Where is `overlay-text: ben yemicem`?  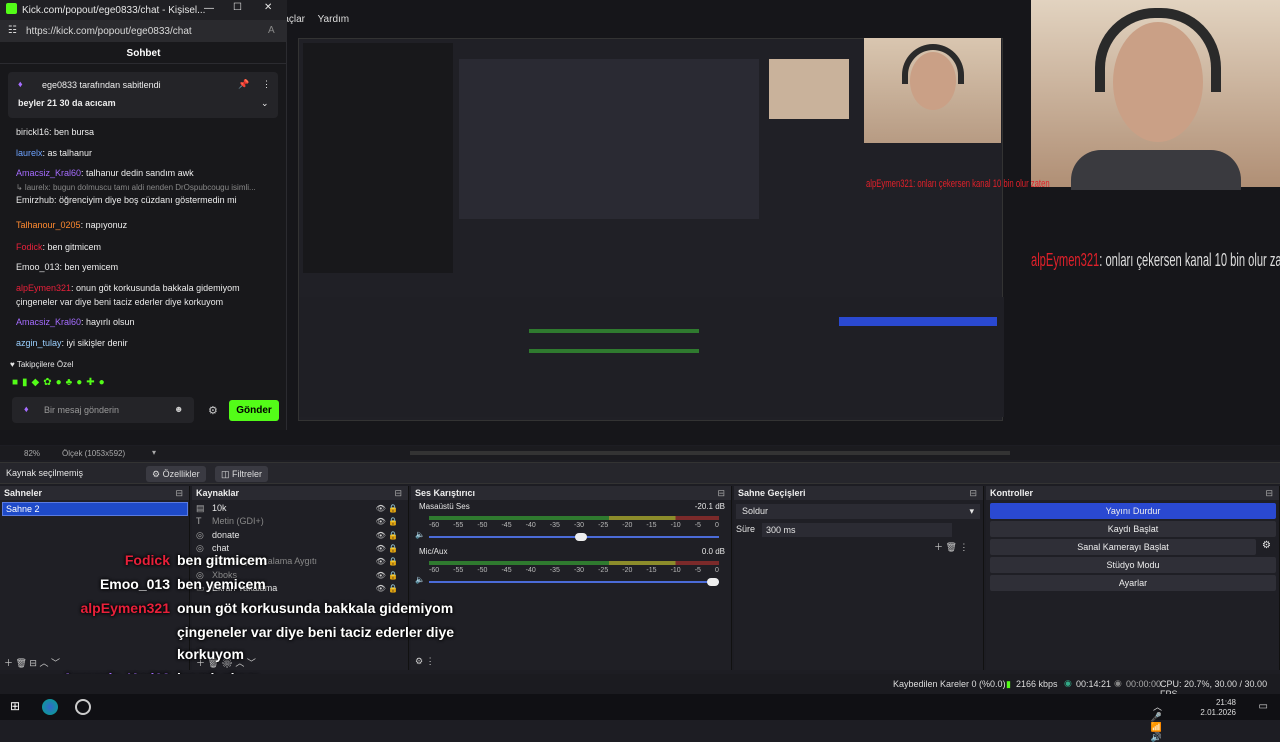
overlay-text: ben yemicem is located at coordinates (221, 584).